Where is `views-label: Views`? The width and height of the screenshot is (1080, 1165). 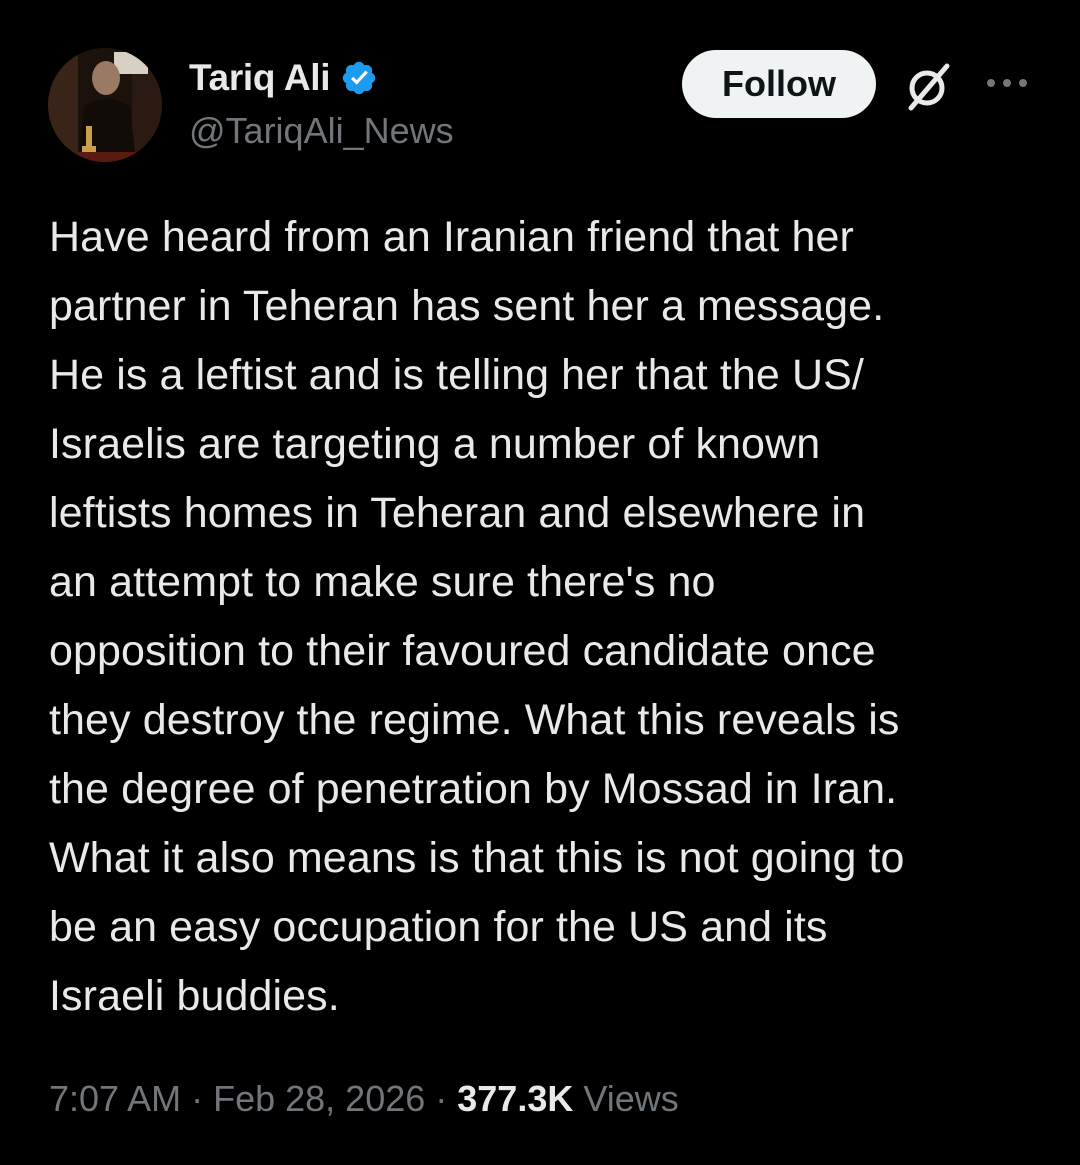 views-label: Views is located at coordinates (631, 1098).